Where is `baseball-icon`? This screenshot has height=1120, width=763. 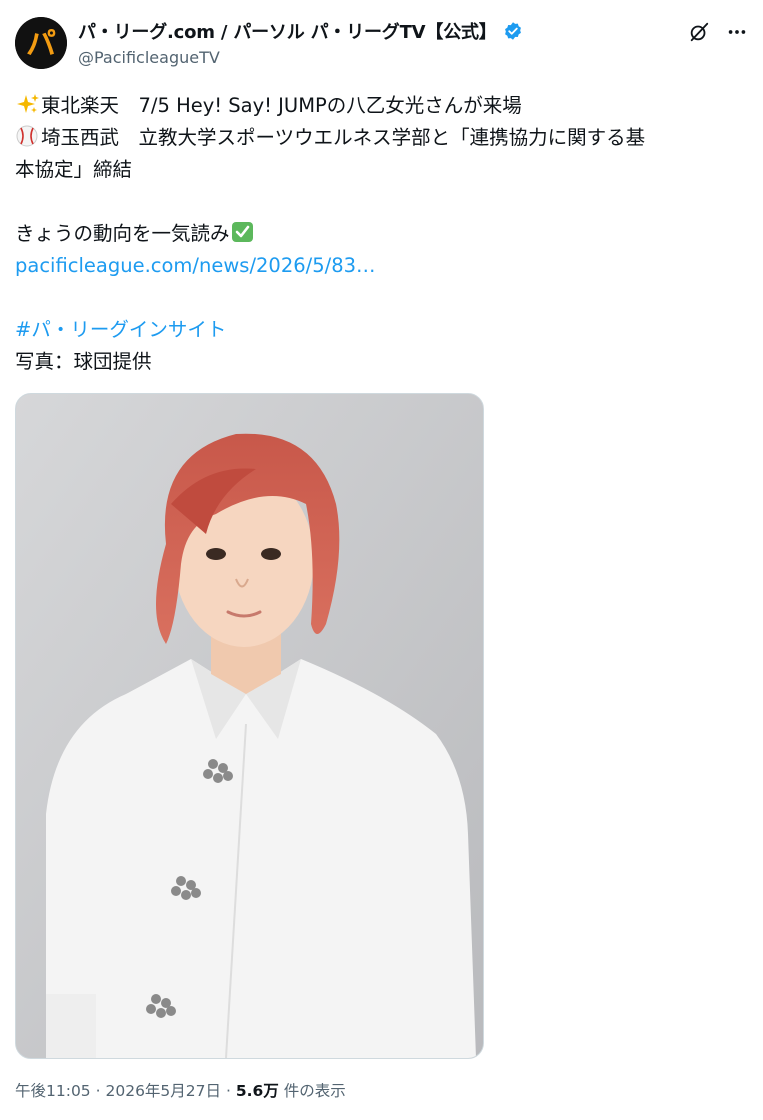
baseball-icon is located at coordinates (28, 136).